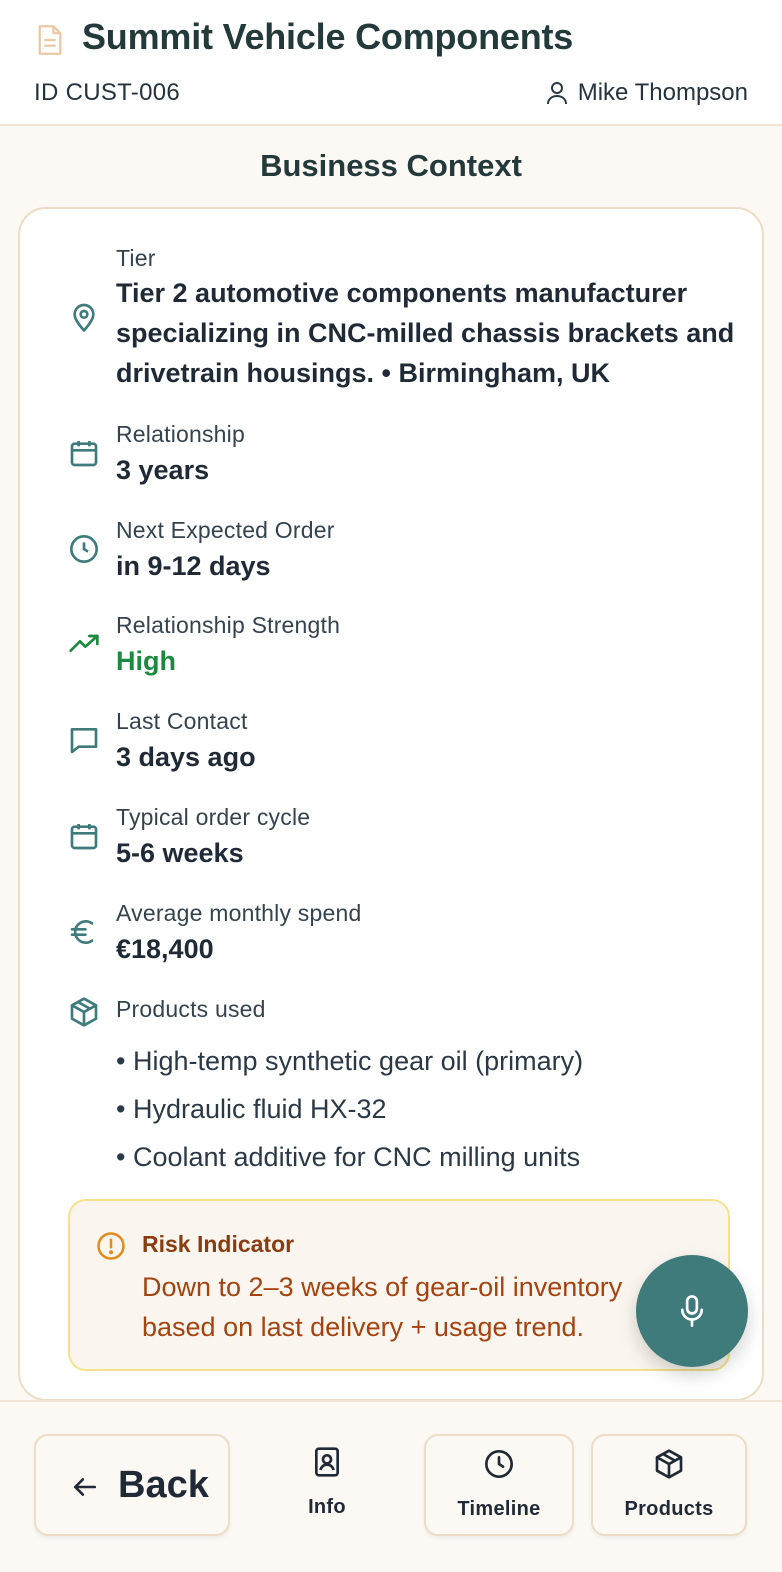  Describe the element at coordinates (180, 853) in the screenshot. I see `detail-value: 5-6 weeks` at that location.